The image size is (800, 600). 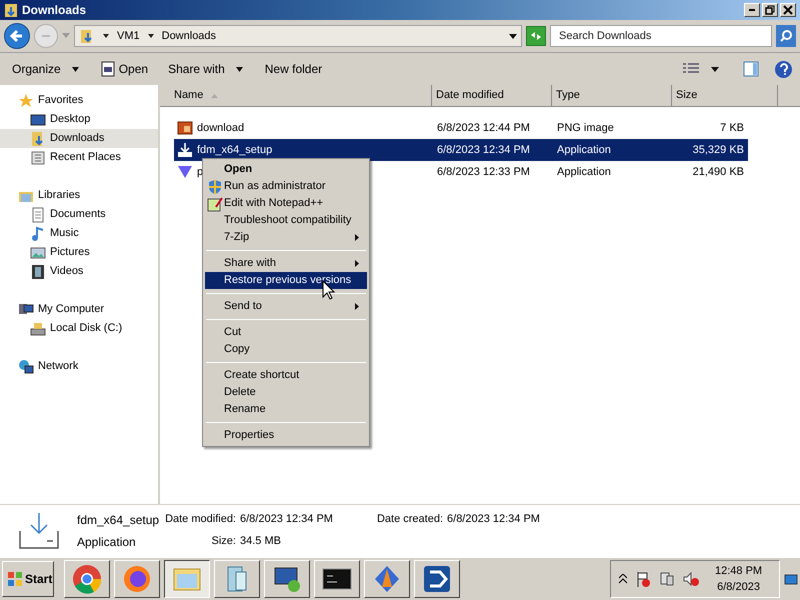 What do you see at coordinates (296, 95) in the screenshot?
I see `column-header: Name` at bounding box center [296, 95].